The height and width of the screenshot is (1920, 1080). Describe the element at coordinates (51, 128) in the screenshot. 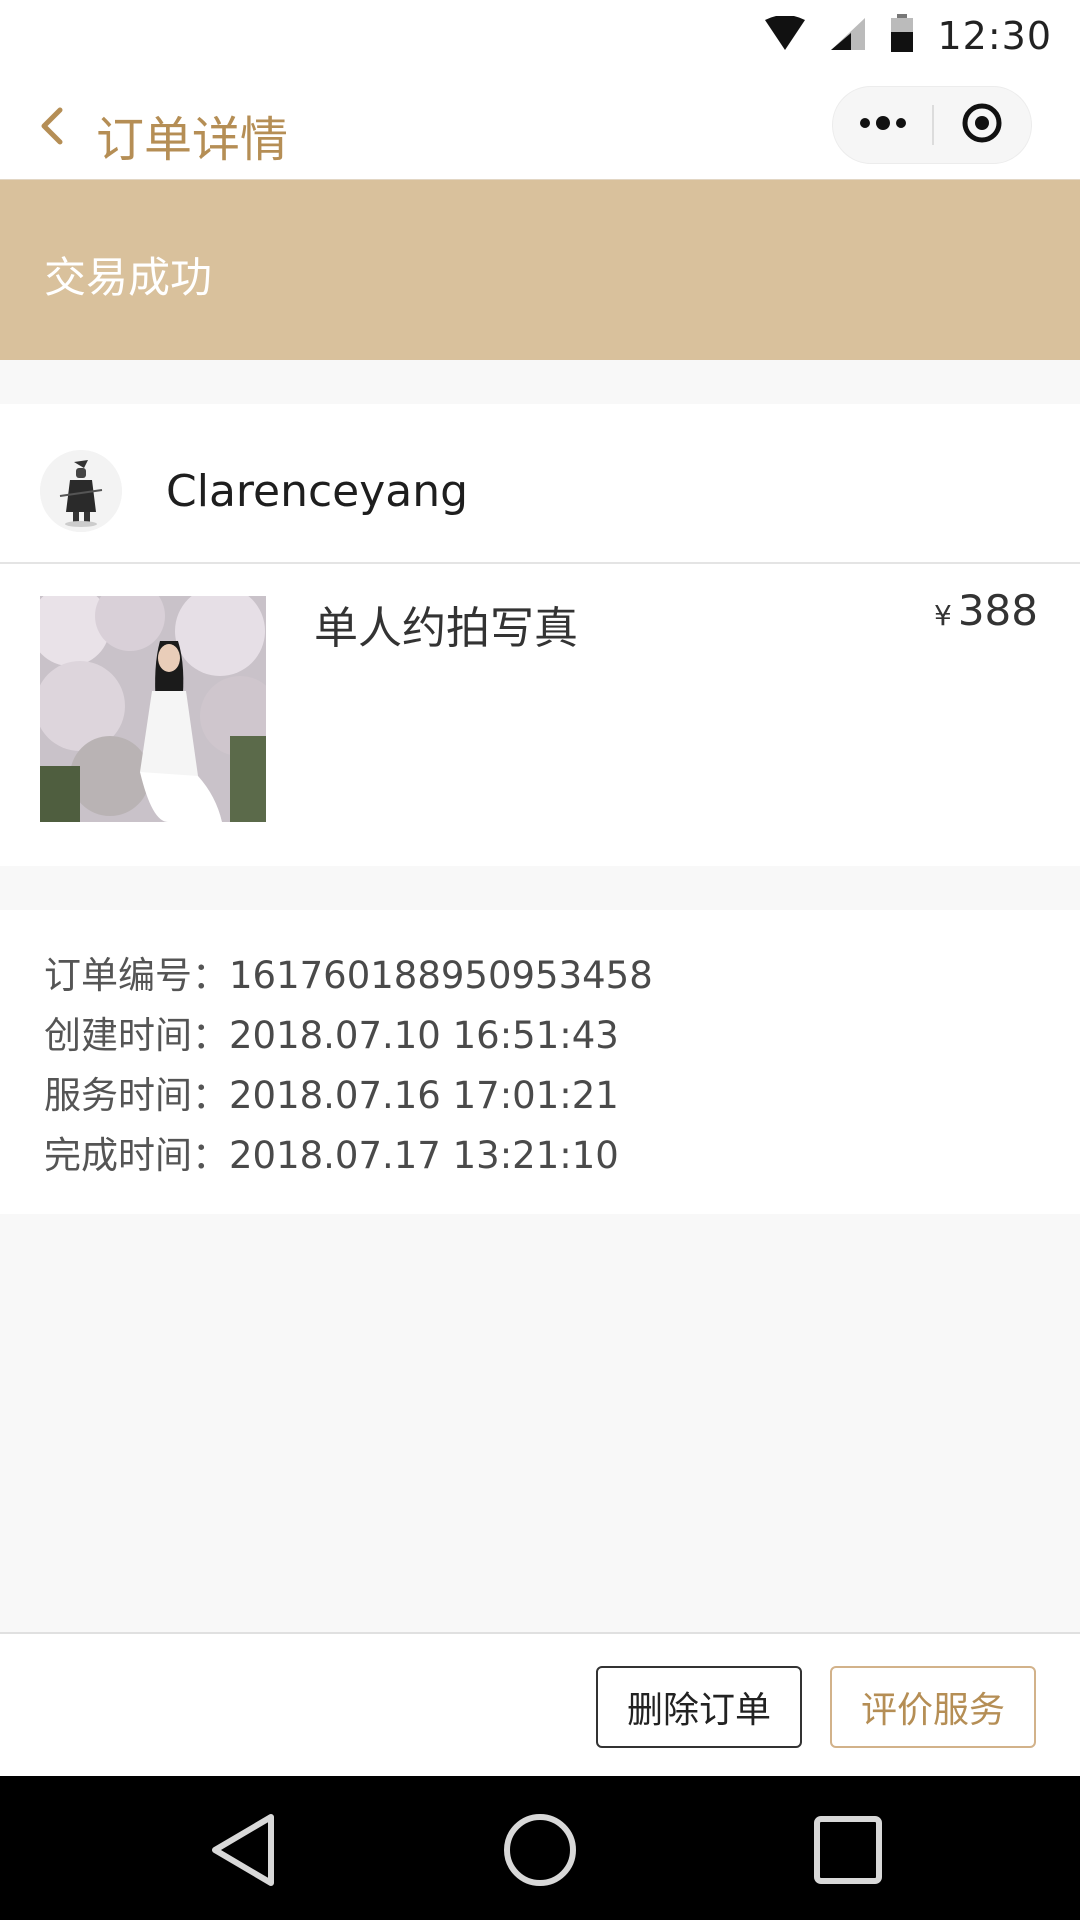

I see `chevron-left-icon` at that location.